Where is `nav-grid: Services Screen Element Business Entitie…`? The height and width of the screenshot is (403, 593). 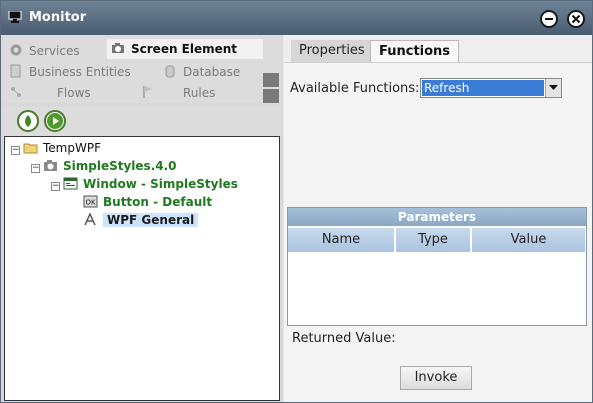 nav-grid: Services Screen Element Business Entitie… is located at coordinates (142, 69).